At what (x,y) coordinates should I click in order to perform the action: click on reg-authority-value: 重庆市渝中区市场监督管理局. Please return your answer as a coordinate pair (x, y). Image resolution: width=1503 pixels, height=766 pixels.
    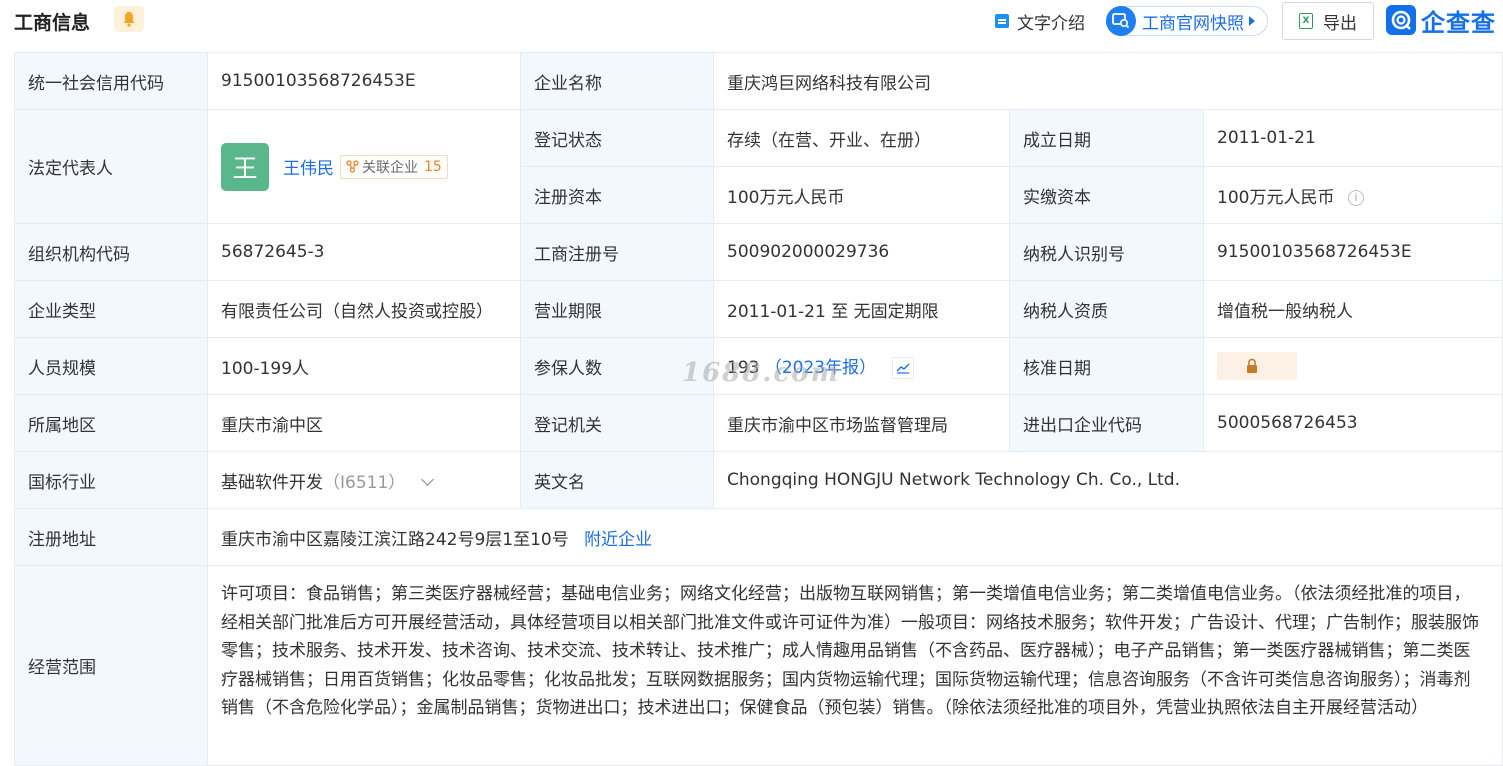
    Looking at the image, I should click on (861, 423).